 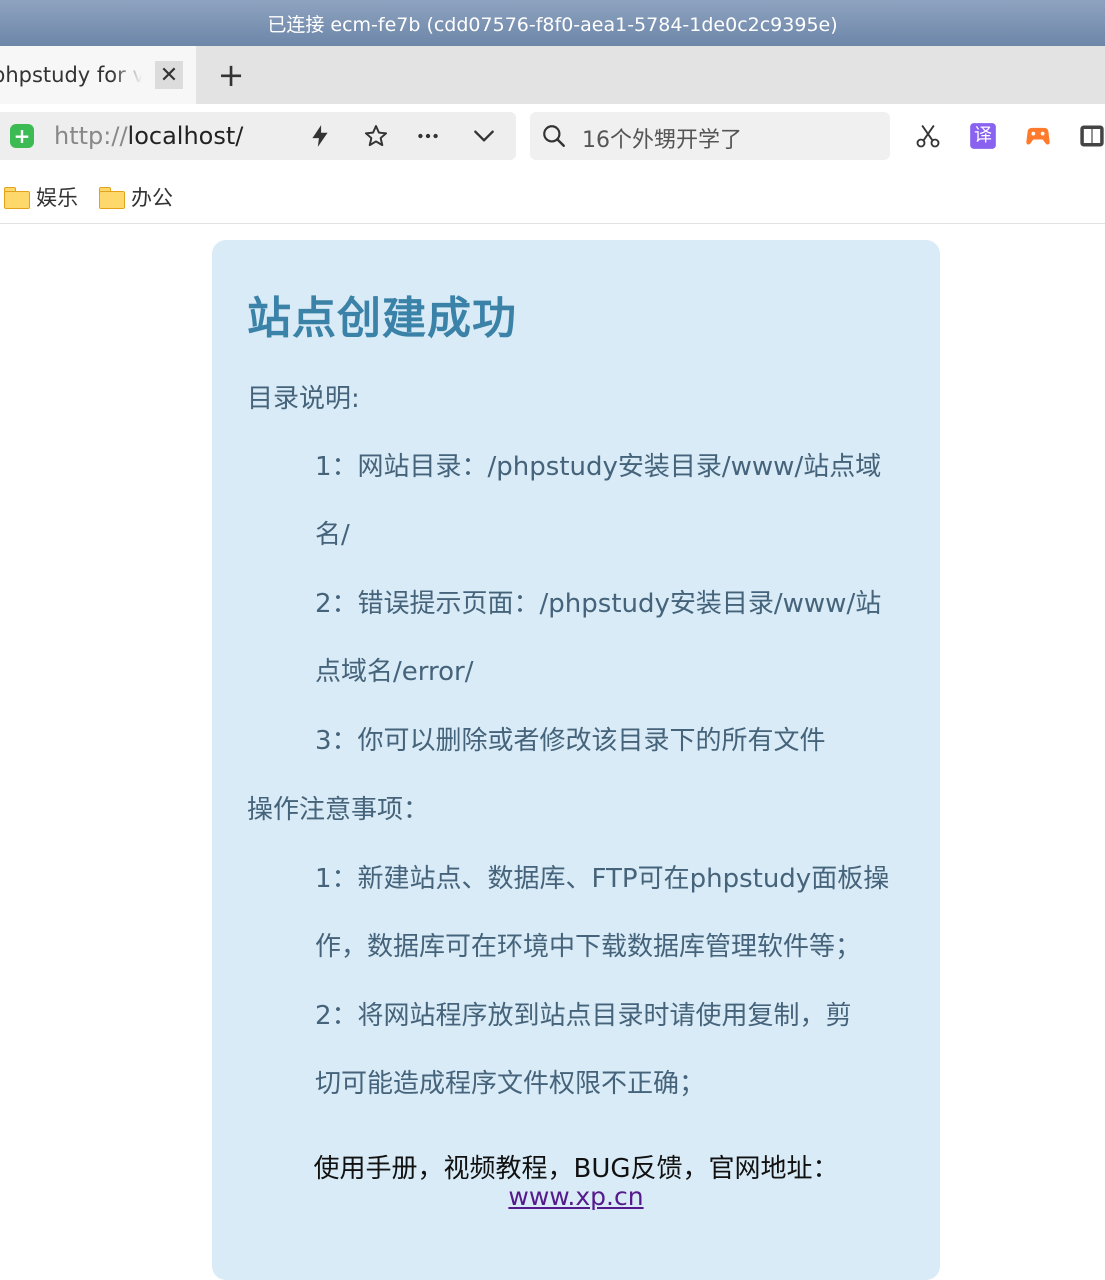 I want to click on directory-line: 点域名/error/, so click(x=394, y=672).